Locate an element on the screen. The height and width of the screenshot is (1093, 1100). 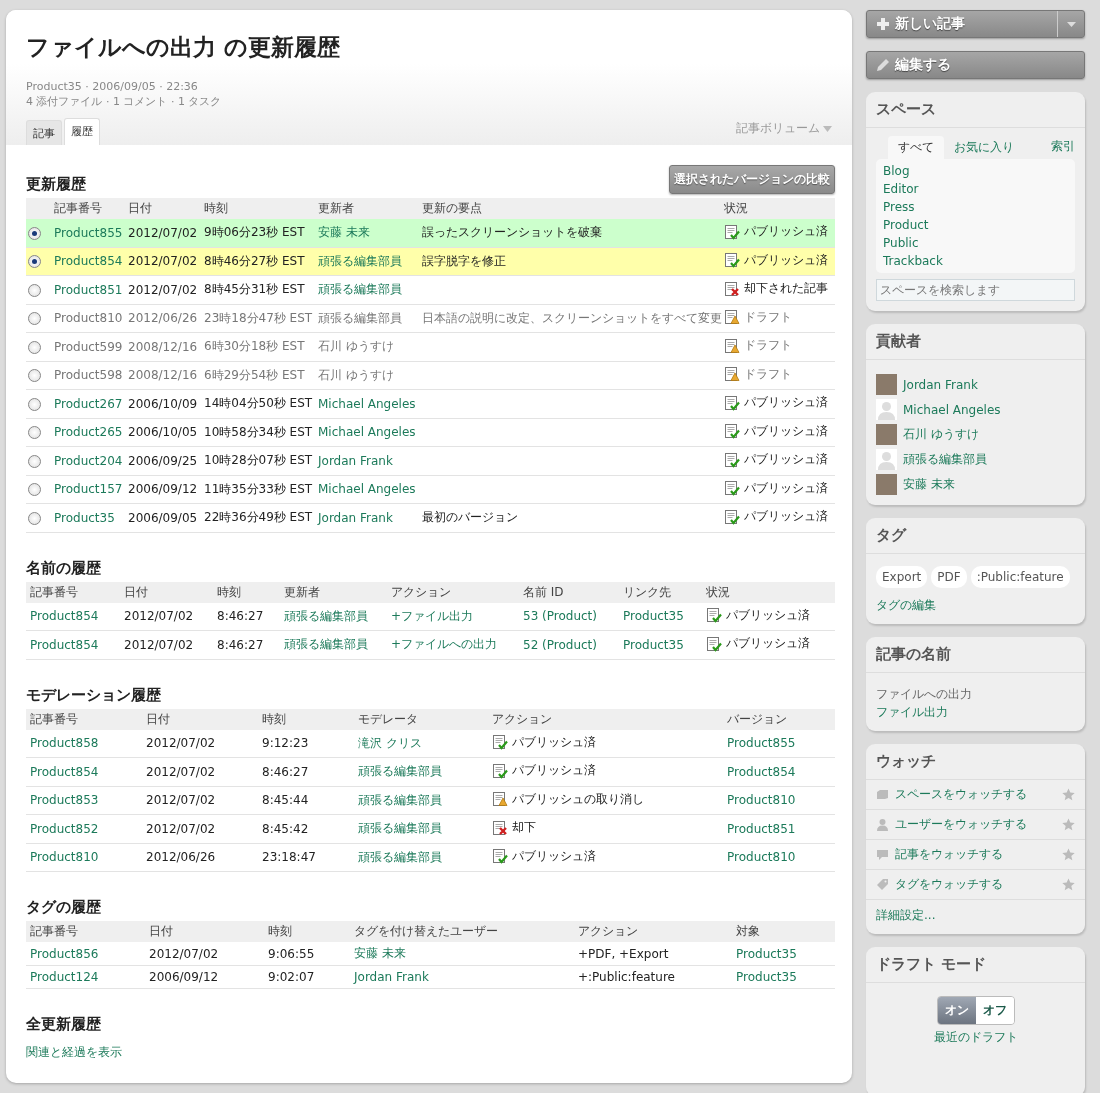
space-link: Public is located at coordinates (975, 243).